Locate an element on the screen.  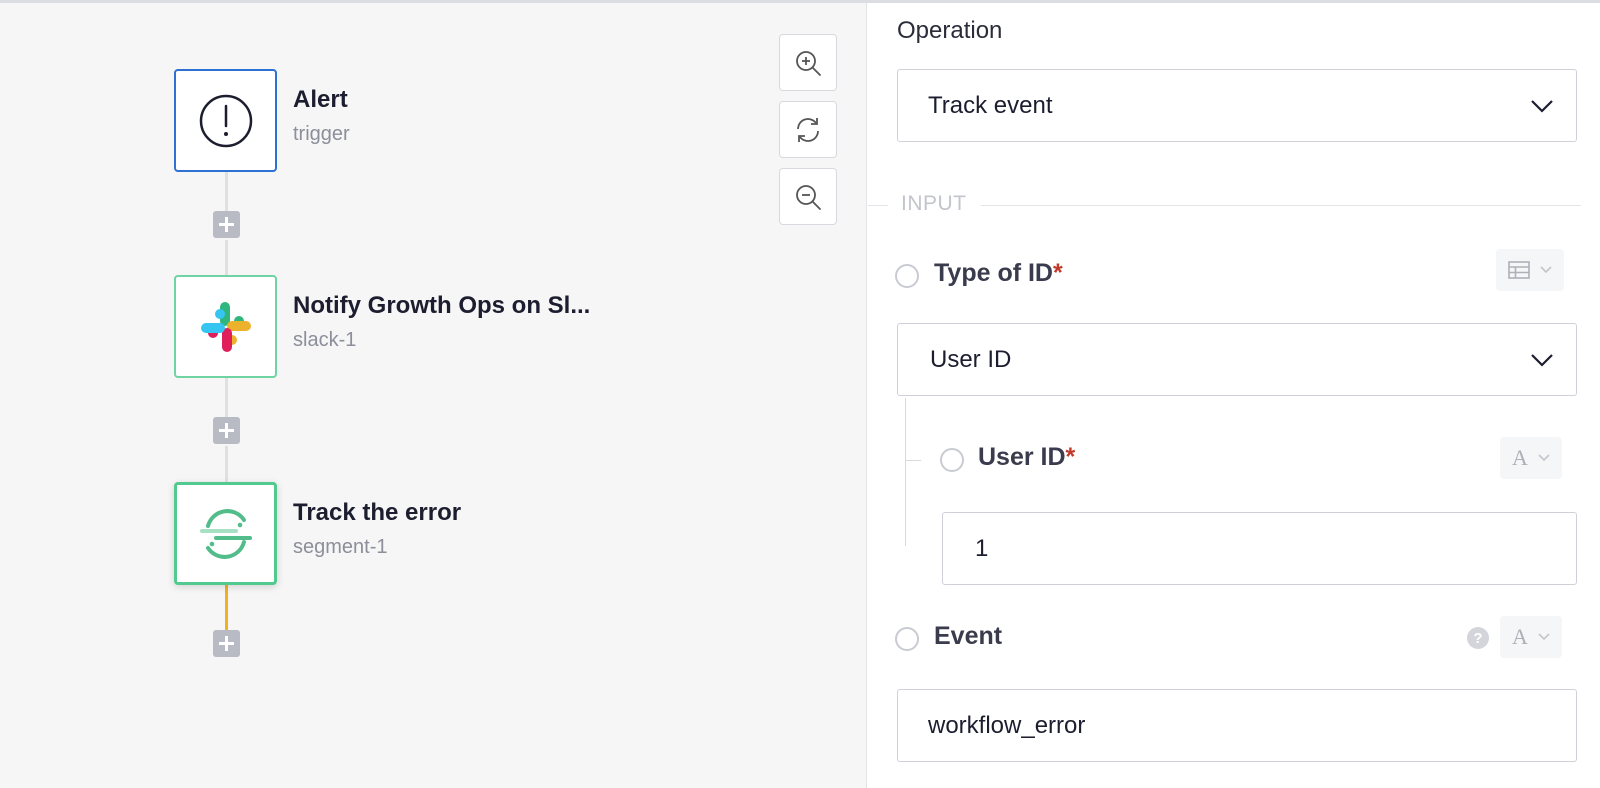
workflow-node-segment is located at coordinates (225, 533).